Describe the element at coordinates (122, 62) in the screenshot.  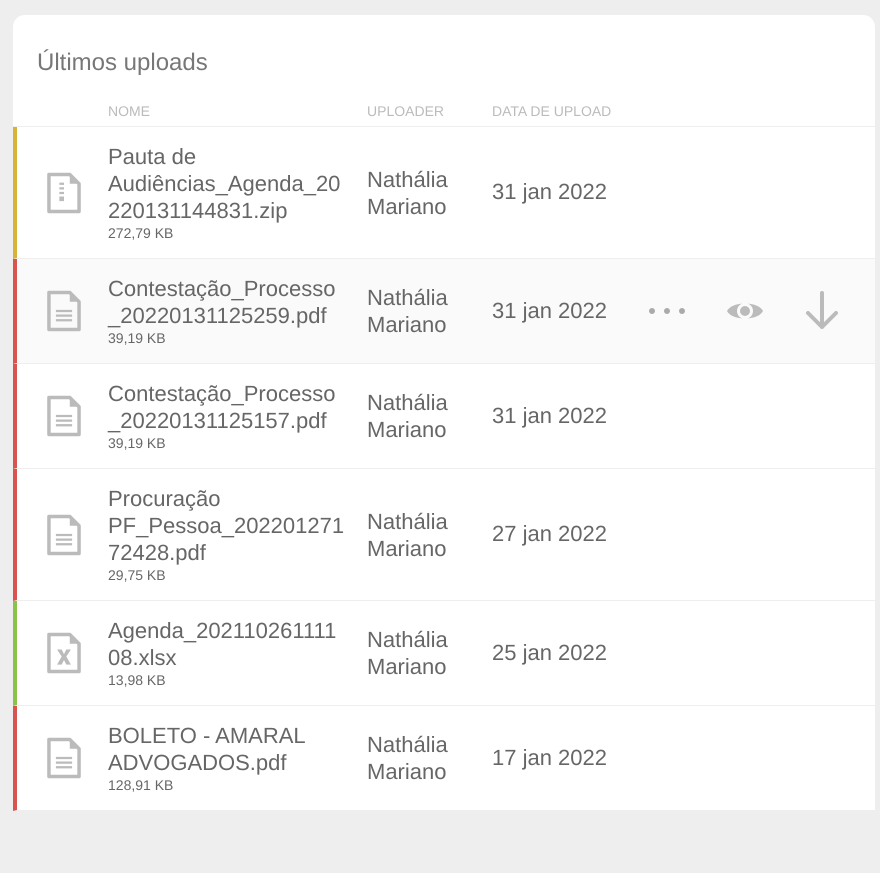
I see `card-title: Últimos uploads` at that location.